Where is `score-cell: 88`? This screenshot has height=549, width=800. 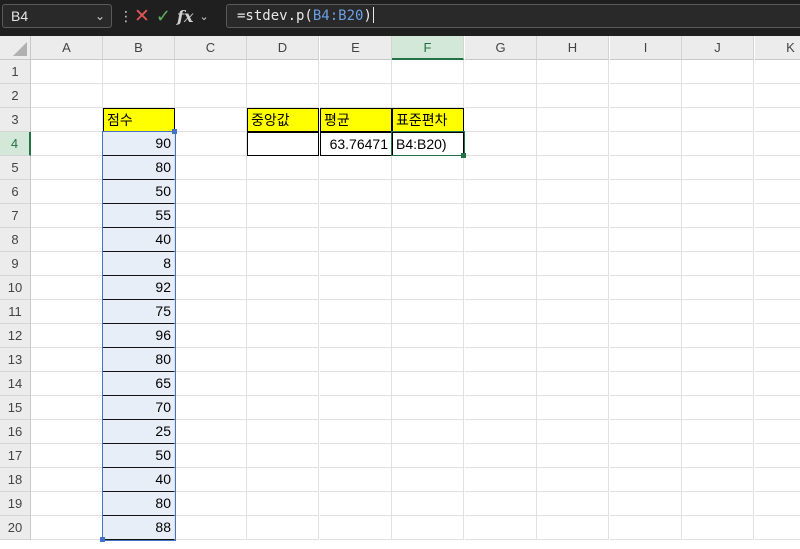 score-cell: 88 is located at coordinates (139, 528).